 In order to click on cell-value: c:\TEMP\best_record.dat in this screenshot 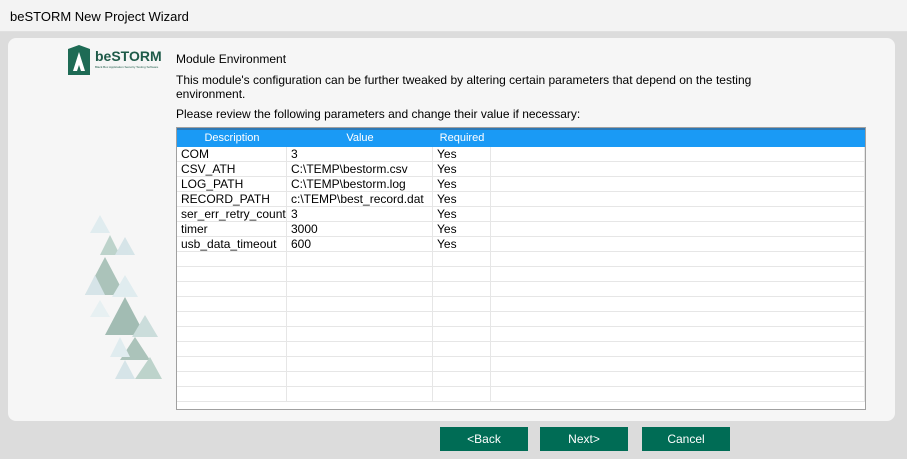, I will do `click(360, 199)`.